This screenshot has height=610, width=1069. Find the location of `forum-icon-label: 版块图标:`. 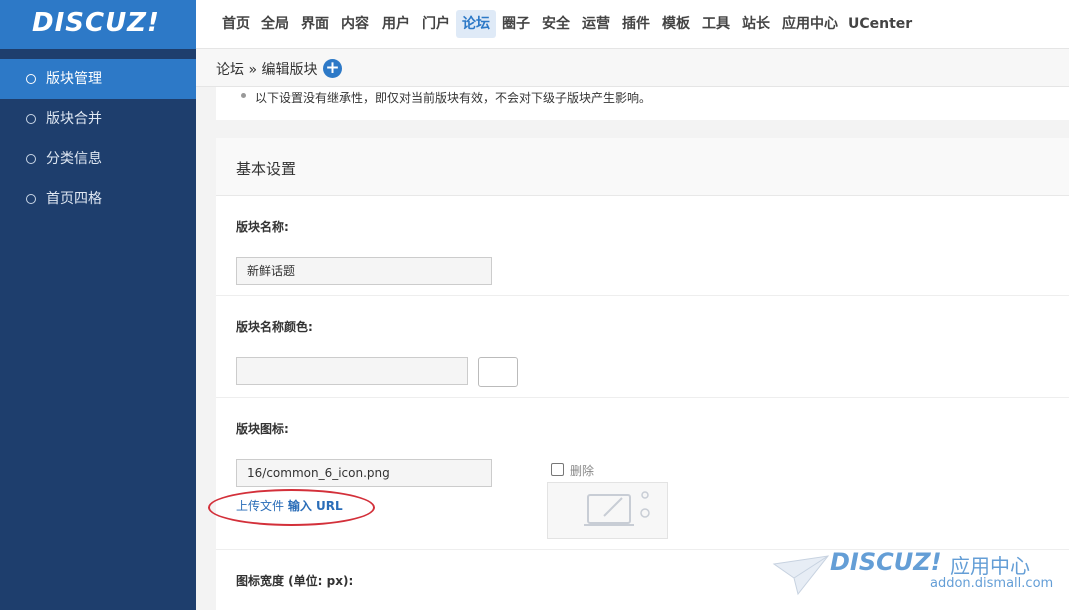

forum-icon-label: 版块图标: is located at coordinates (262, 429).